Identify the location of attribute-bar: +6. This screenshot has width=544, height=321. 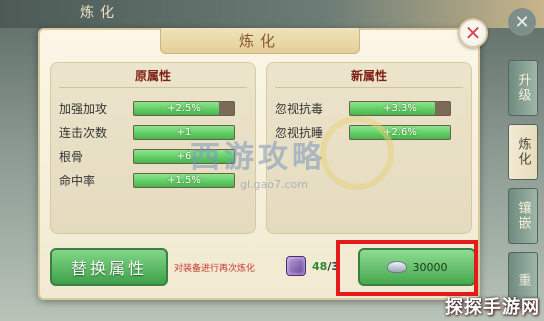
(184, 156).